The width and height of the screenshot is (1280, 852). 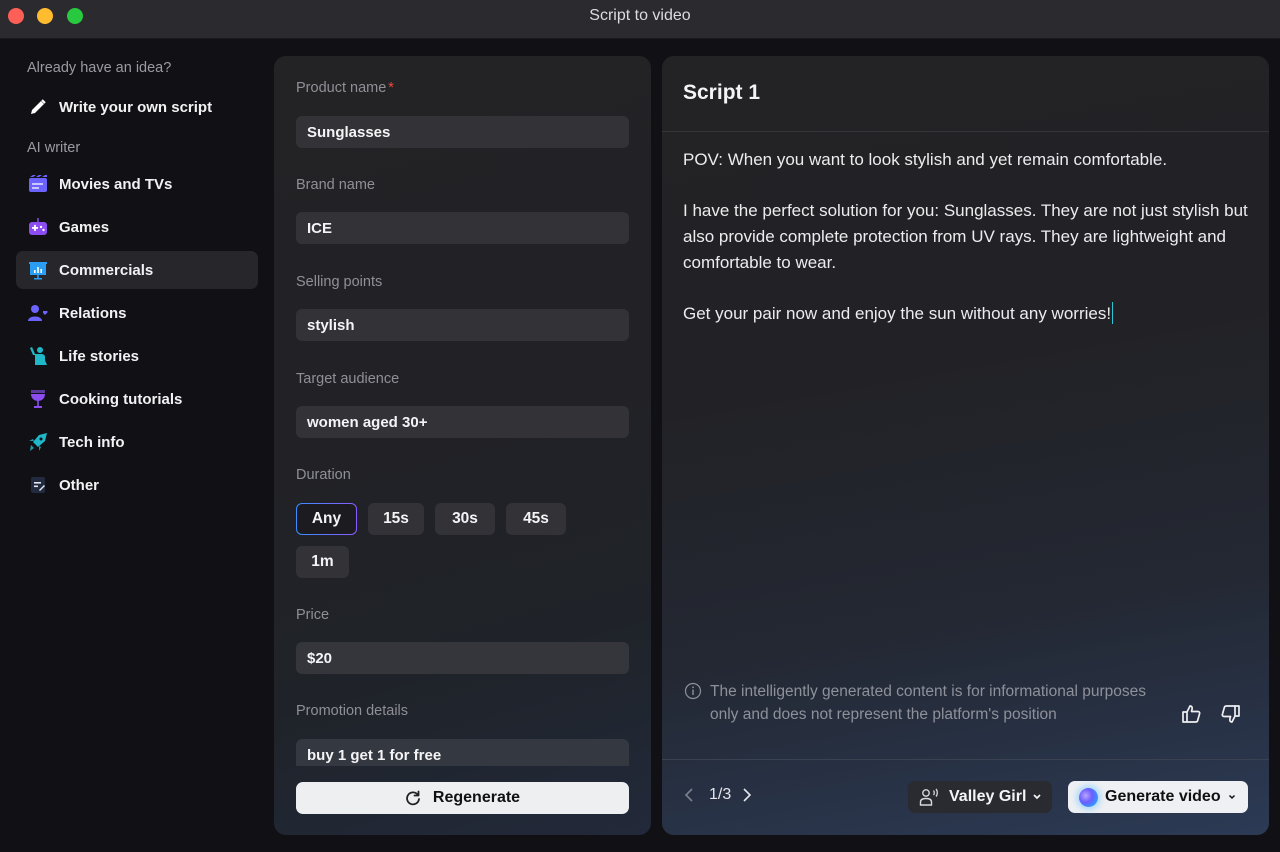 What do you see at coordinates (965, 131) in the screenshot?
I see `script-divider` at bounding box center [965, 131].